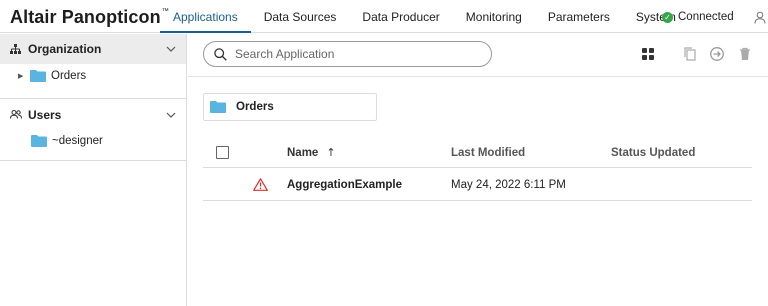 This screenshot has width=768, height=306. Describe the element at coordinates (330, 153) in the screenshot. I see `sort-ascending-icon: ↑` at that location.